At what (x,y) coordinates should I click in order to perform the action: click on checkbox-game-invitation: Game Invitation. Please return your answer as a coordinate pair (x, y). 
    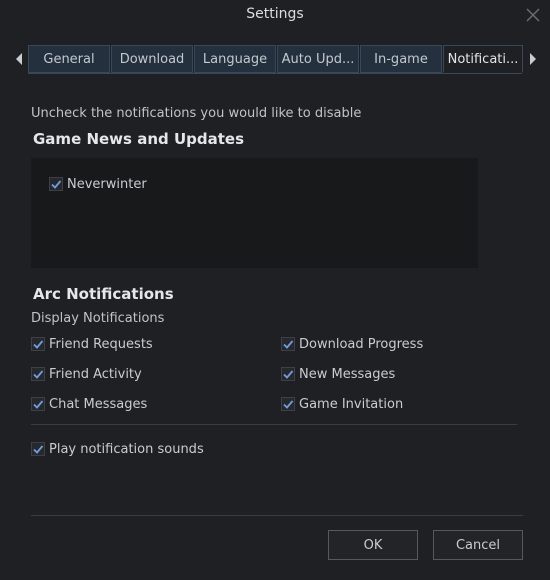
    Looking at the image, I should click on (342, 404).